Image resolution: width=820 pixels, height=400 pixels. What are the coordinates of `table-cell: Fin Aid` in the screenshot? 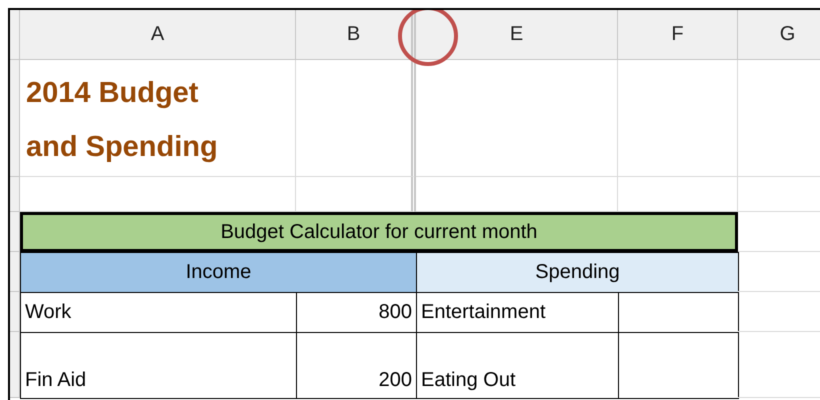 It's located at (158, 365).